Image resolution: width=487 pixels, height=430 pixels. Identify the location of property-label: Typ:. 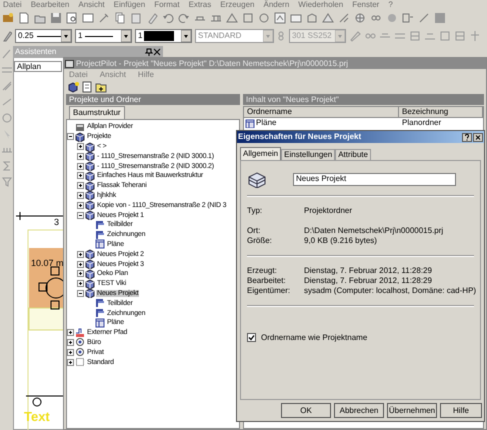
(255, 211).